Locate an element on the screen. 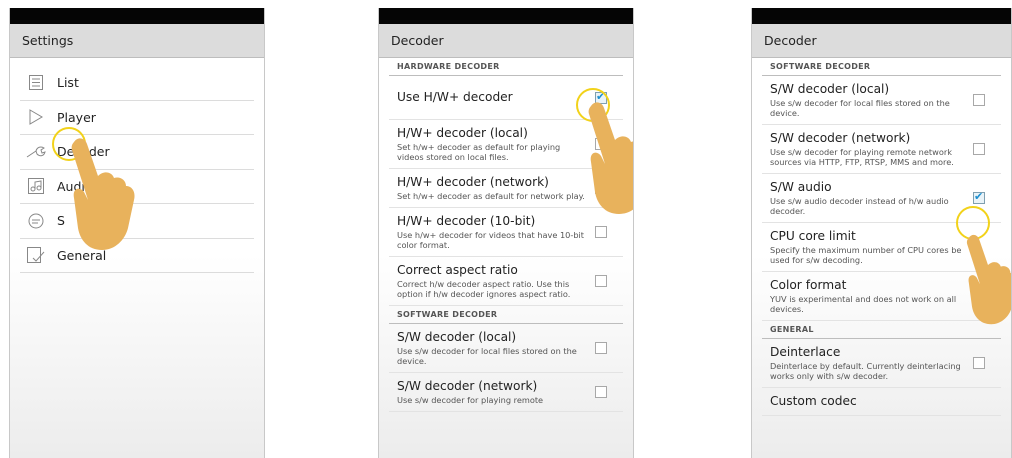 The width and height of the screenshot is (1012, 458). pref-title: S/W audio is located at coordinates (801, 187).